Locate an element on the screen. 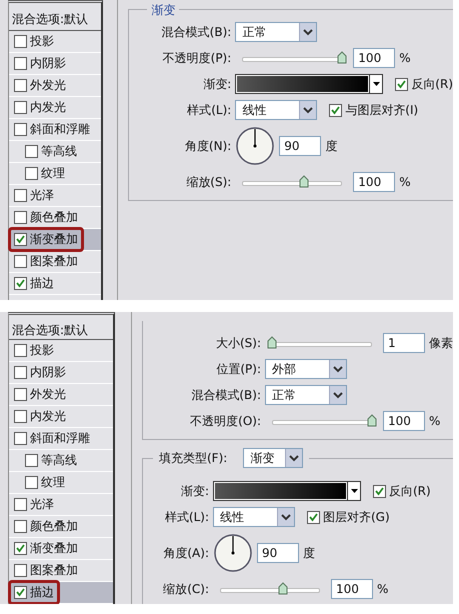 The image size is (459, 614). item-label: 内阴影 is located at coordinates (48, 63).